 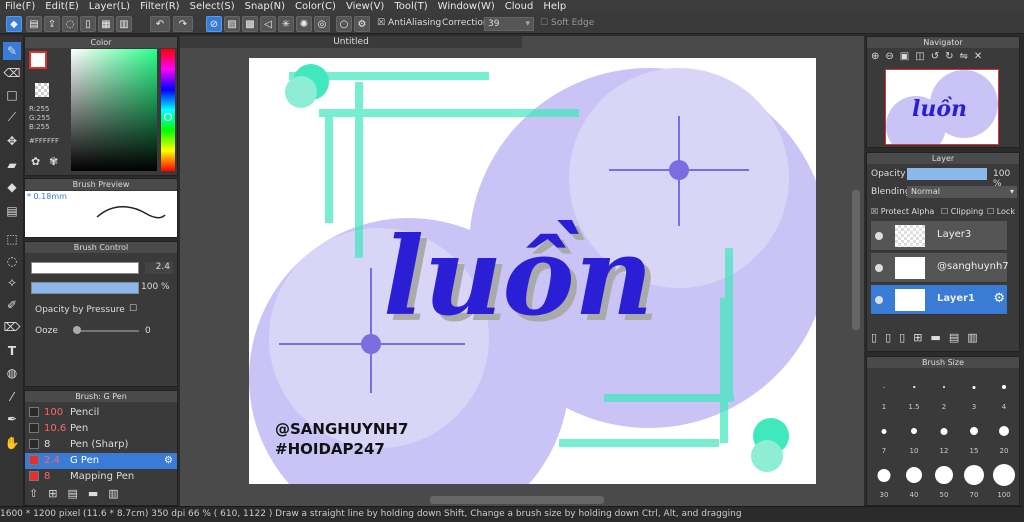 What do you see at coordinates (962, 192) in the screenshot?
I see `blending-select: Normal ▾` at bounding box center [962, 192].